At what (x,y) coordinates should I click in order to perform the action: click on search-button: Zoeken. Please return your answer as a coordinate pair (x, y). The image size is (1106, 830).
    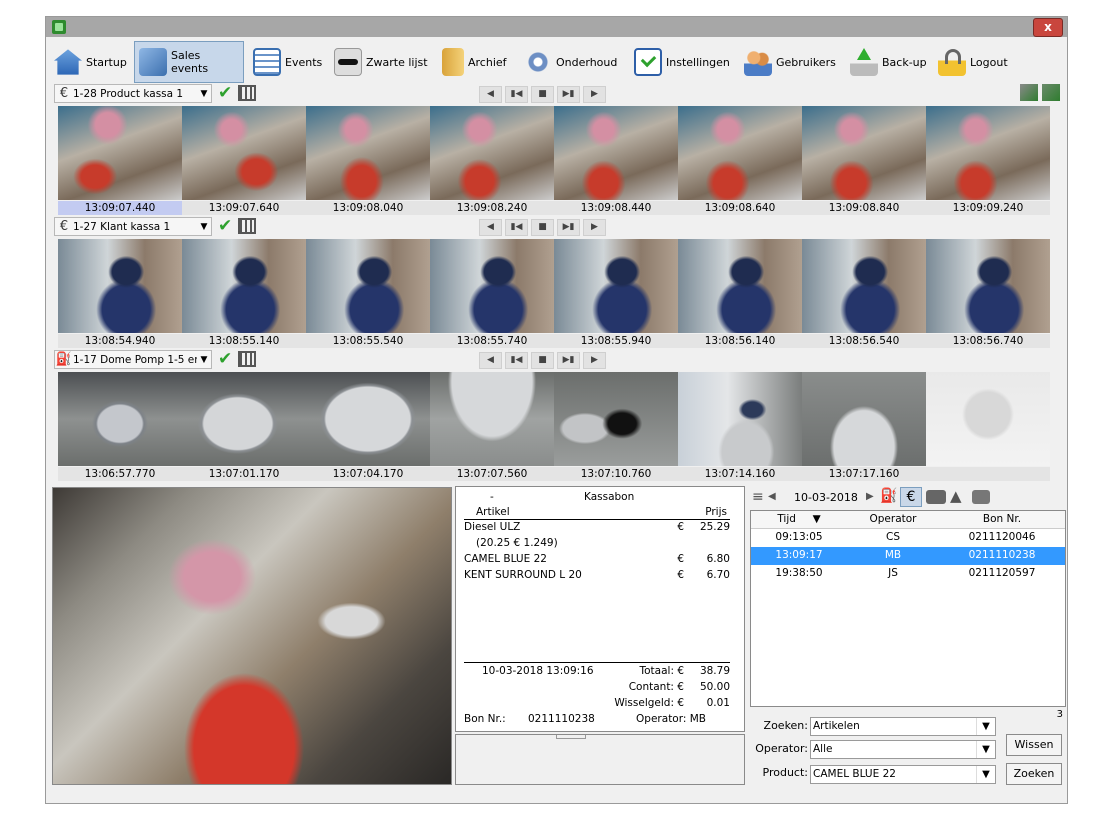
    Looking at the image, I should click on (1034, 774).